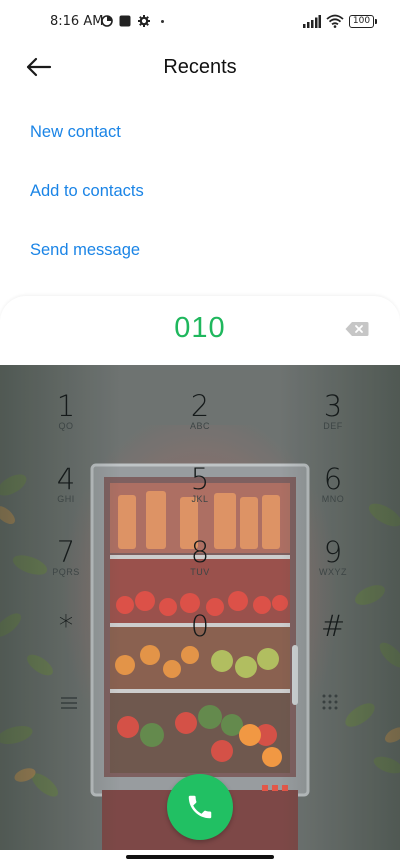  What do you see at coordinates (66, 638) in the screenshot?
I see `key-star: *` at bounding box center [66, 638].